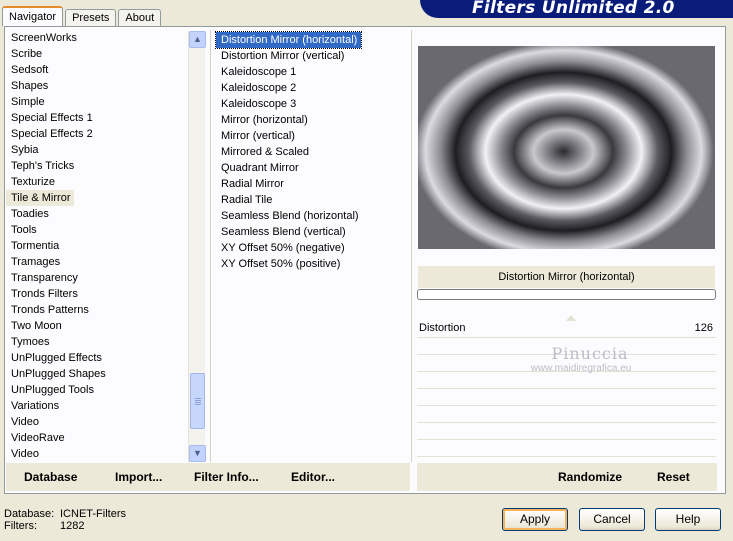  What do you see at coordinates (94, 86) in the screenshot?
I see `category-item: Shapes` at bounding box center [94, 86].